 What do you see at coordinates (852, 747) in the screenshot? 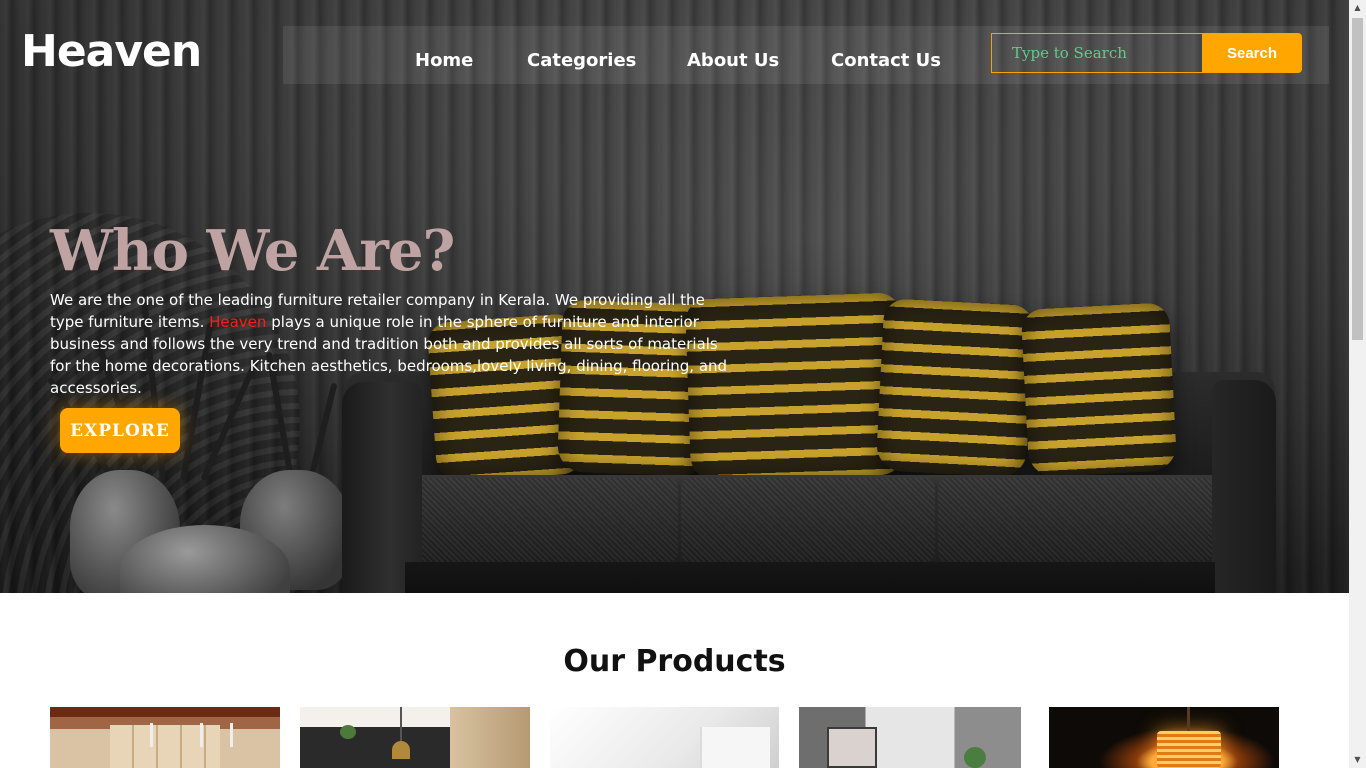
I see `wall-frame` at bounding box center [852, 747].